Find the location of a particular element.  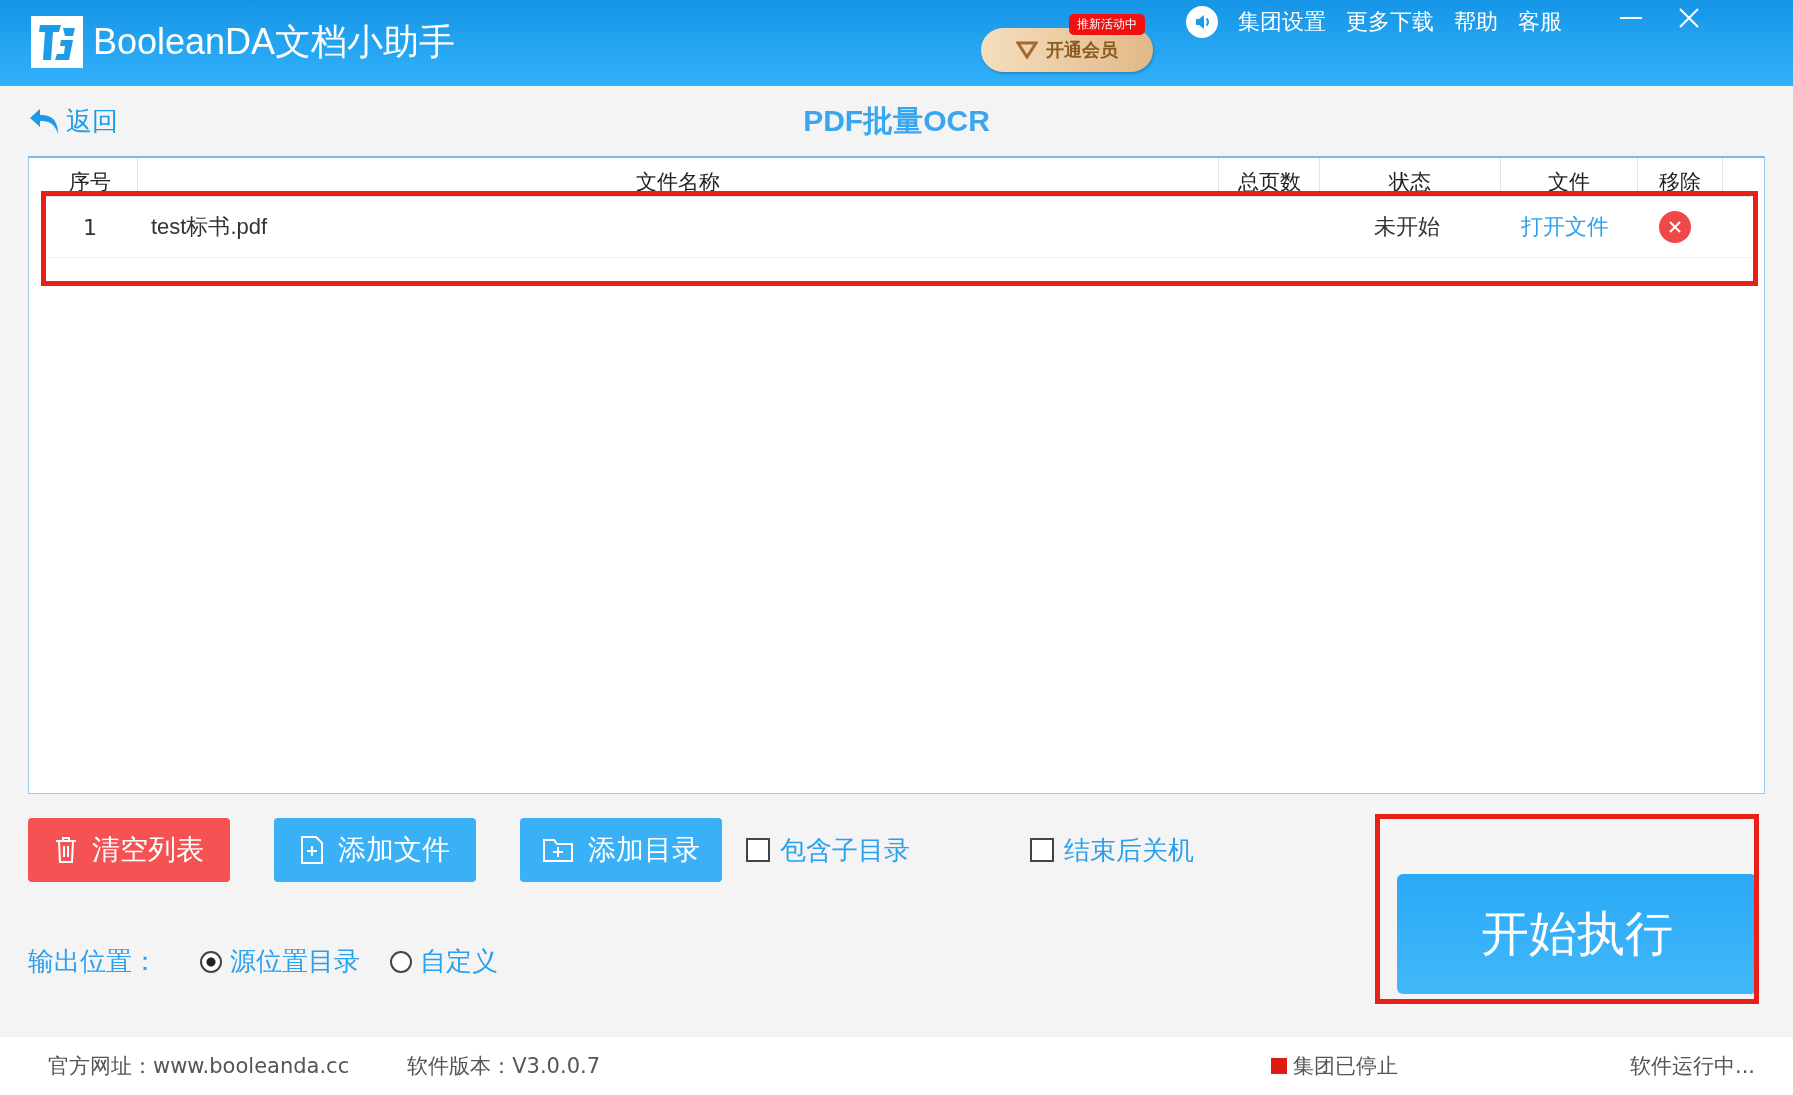

diamond-icon is located at coordinates (1027, 50).